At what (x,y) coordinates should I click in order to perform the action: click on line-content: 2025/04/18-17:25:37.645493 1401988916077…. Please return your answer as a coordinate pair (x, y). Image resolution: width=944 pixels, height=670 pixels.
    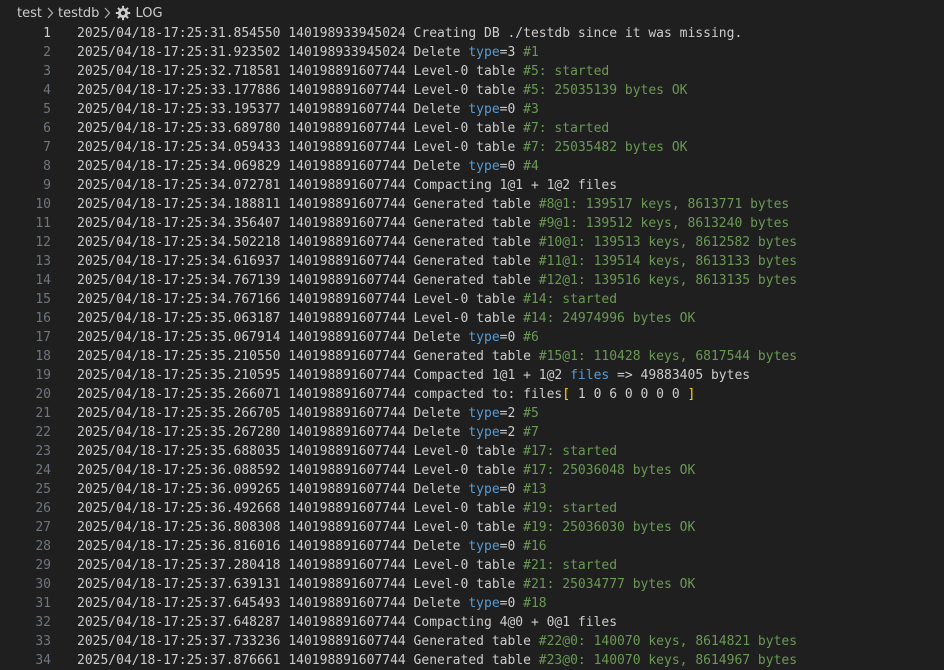
    Looking at the image, I should click on (312, 603).